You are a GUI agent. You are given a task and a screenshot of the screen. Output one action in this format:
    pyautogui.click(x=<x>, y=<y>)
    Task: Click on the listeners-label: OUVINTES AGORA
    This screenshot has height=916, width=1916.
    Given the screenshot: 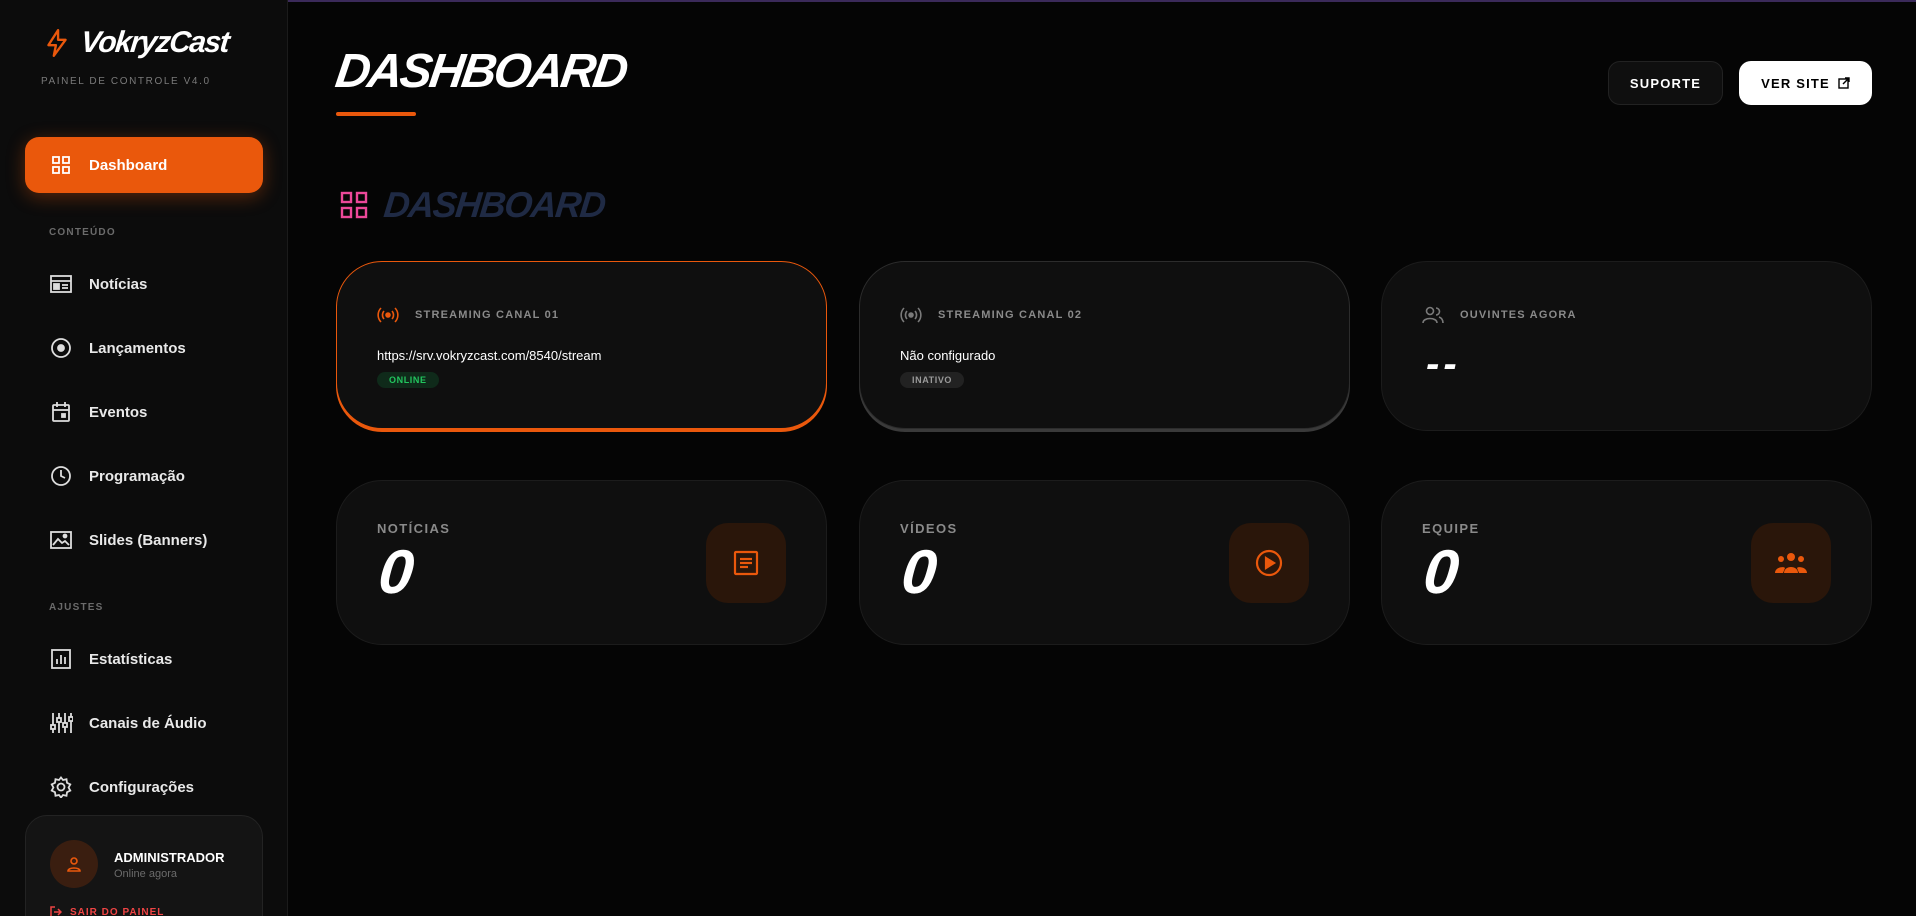 What is the action you would take?
    pyautogui.click(x=1518, y=315)
    